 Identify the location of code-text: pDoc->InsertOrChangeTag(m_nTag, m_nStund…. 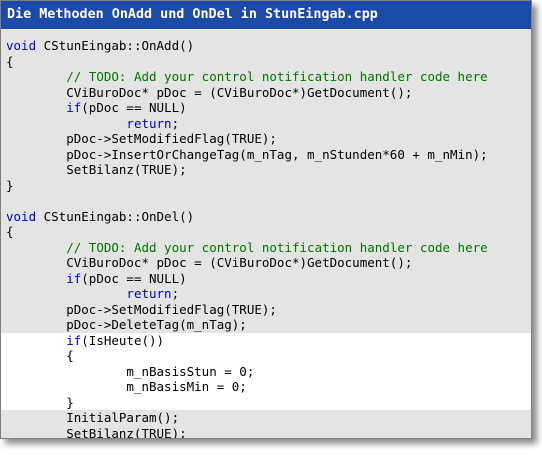
(247, 154).